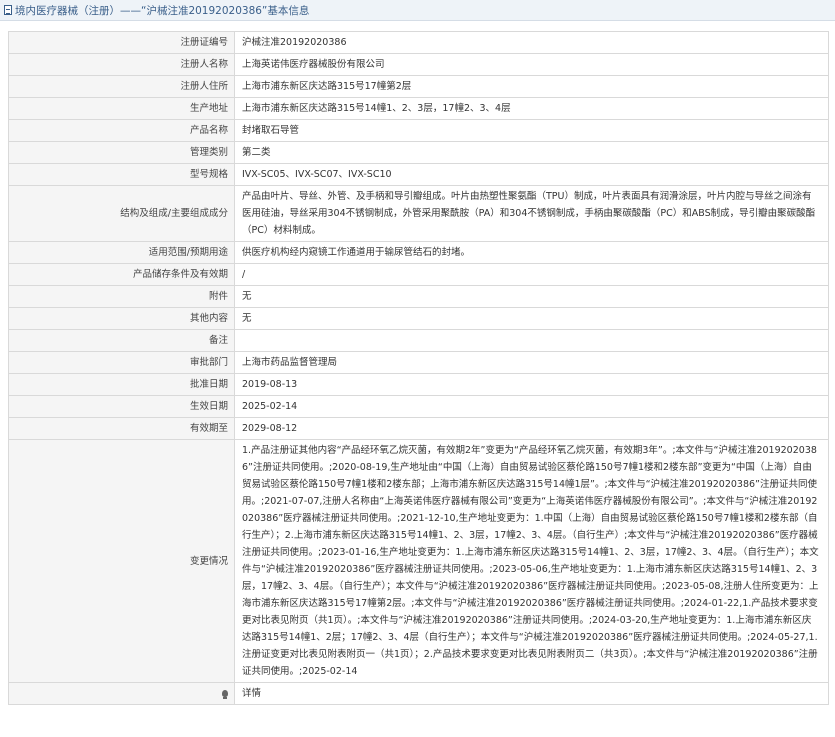 This screenshot has height=737, width=835. I want to click on field-label: 其他内容, so click(121, 318).